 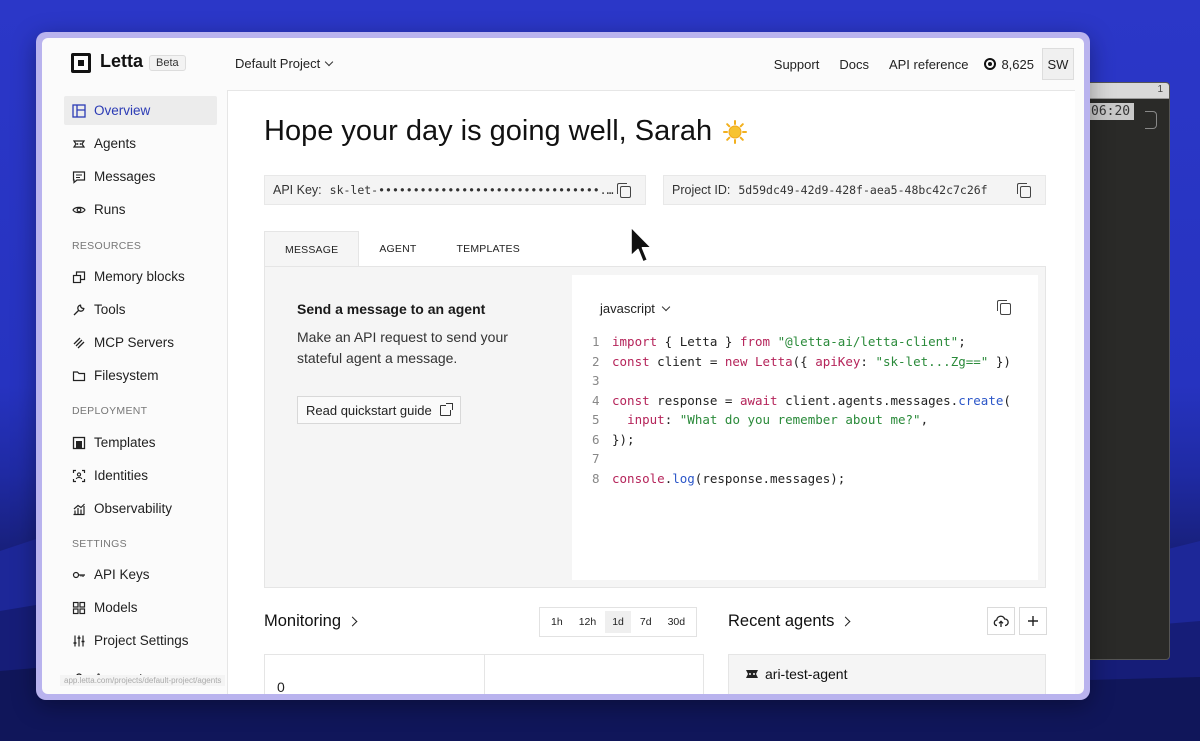 What do you see at coordinates (557, 622) in the screenshot?
I see `range-1h: 1h` at bounding box center [557, 622].